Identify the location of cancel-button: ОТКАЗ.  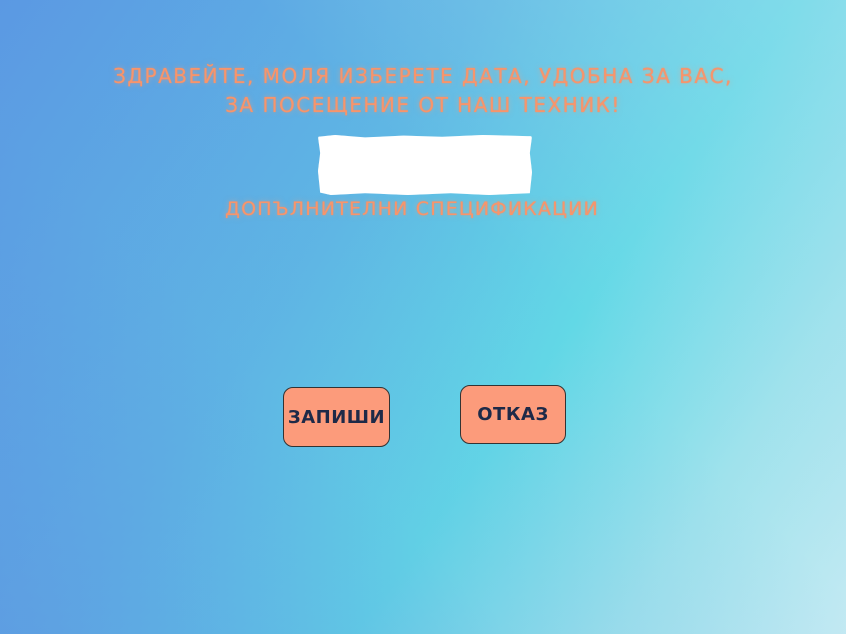
(513, 414).